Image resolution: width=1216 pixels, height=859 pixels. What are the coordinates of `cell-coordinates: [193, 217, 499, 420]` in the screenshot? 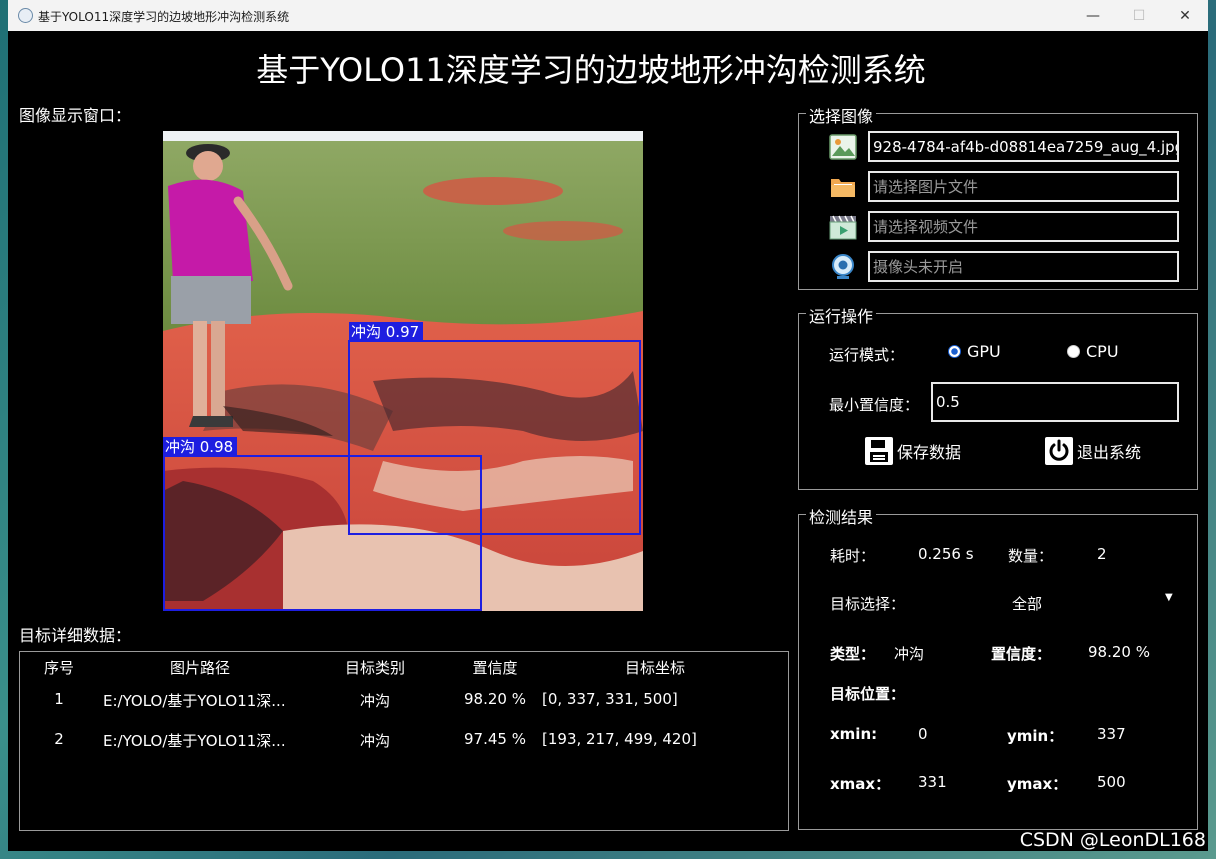 It's located at (619, 739).